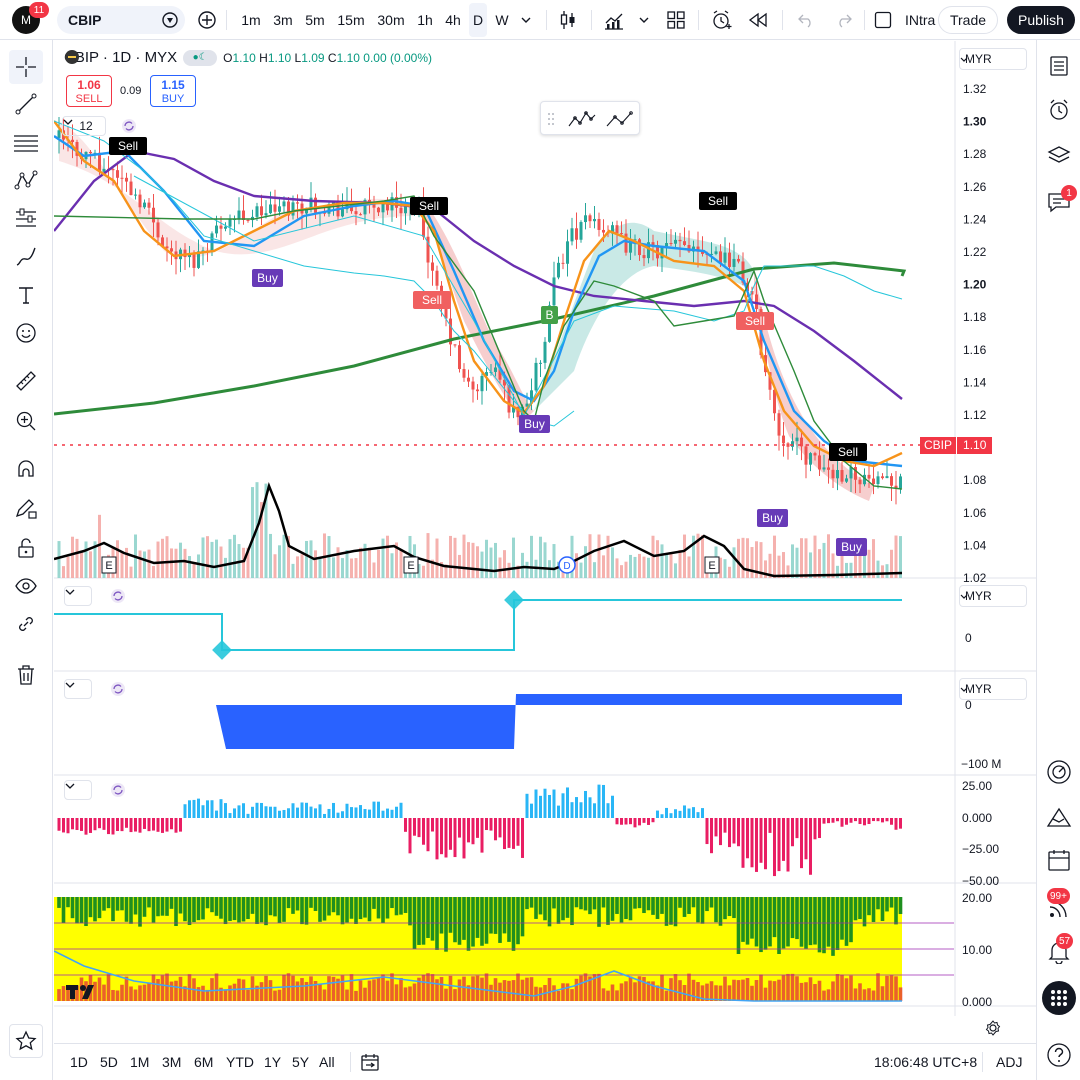  Describe the element at coordinates (1009, 1062) in the screenshot. I see `adjust-data-toggle: ADJ` at that location.